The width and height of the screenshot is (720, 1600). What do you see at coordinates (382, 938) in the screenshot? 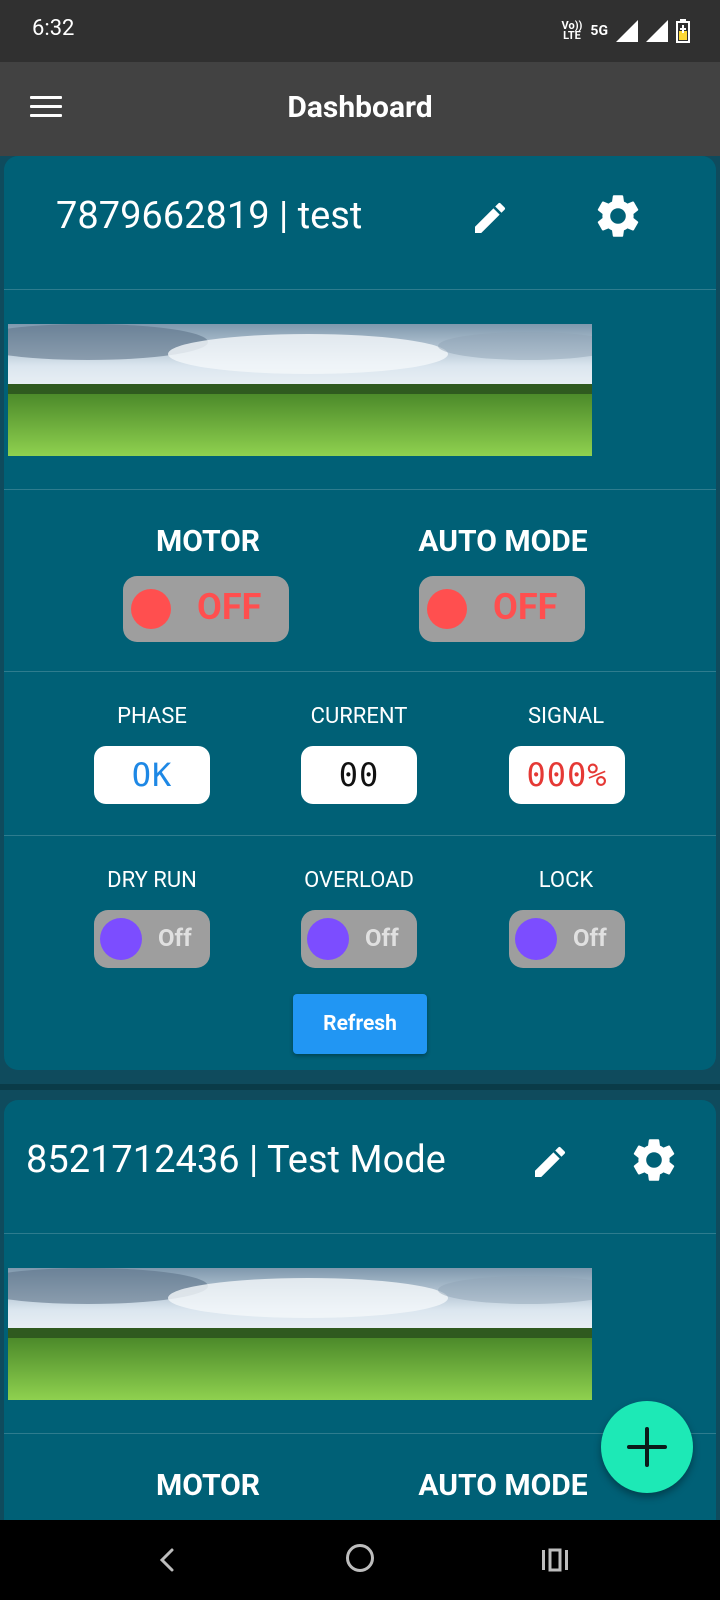
I see `overload-state: Off` at bounding box center [382, 938].